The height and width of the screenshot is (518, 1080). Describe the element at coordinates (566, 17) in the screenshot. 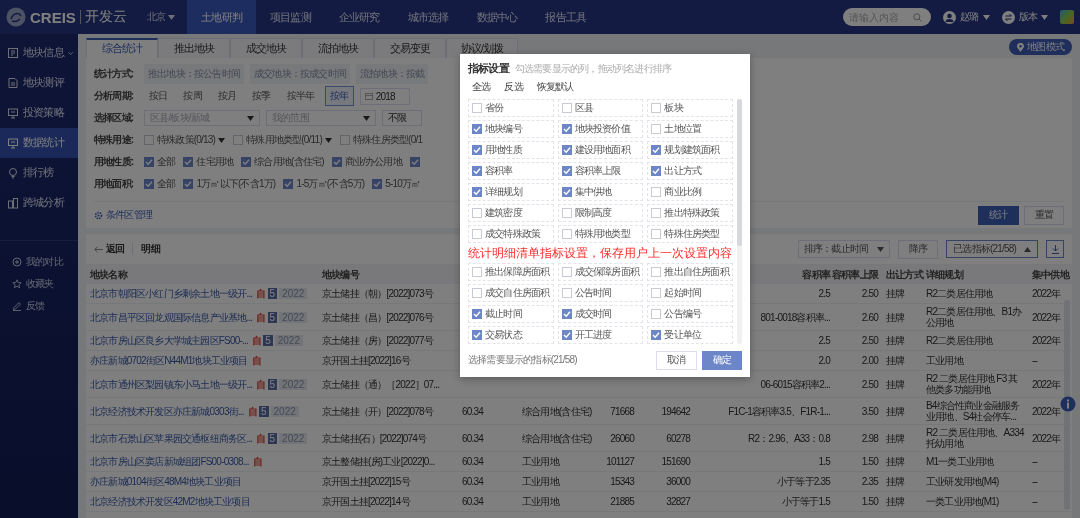

I see `nav-item: 报告工具` at that location.